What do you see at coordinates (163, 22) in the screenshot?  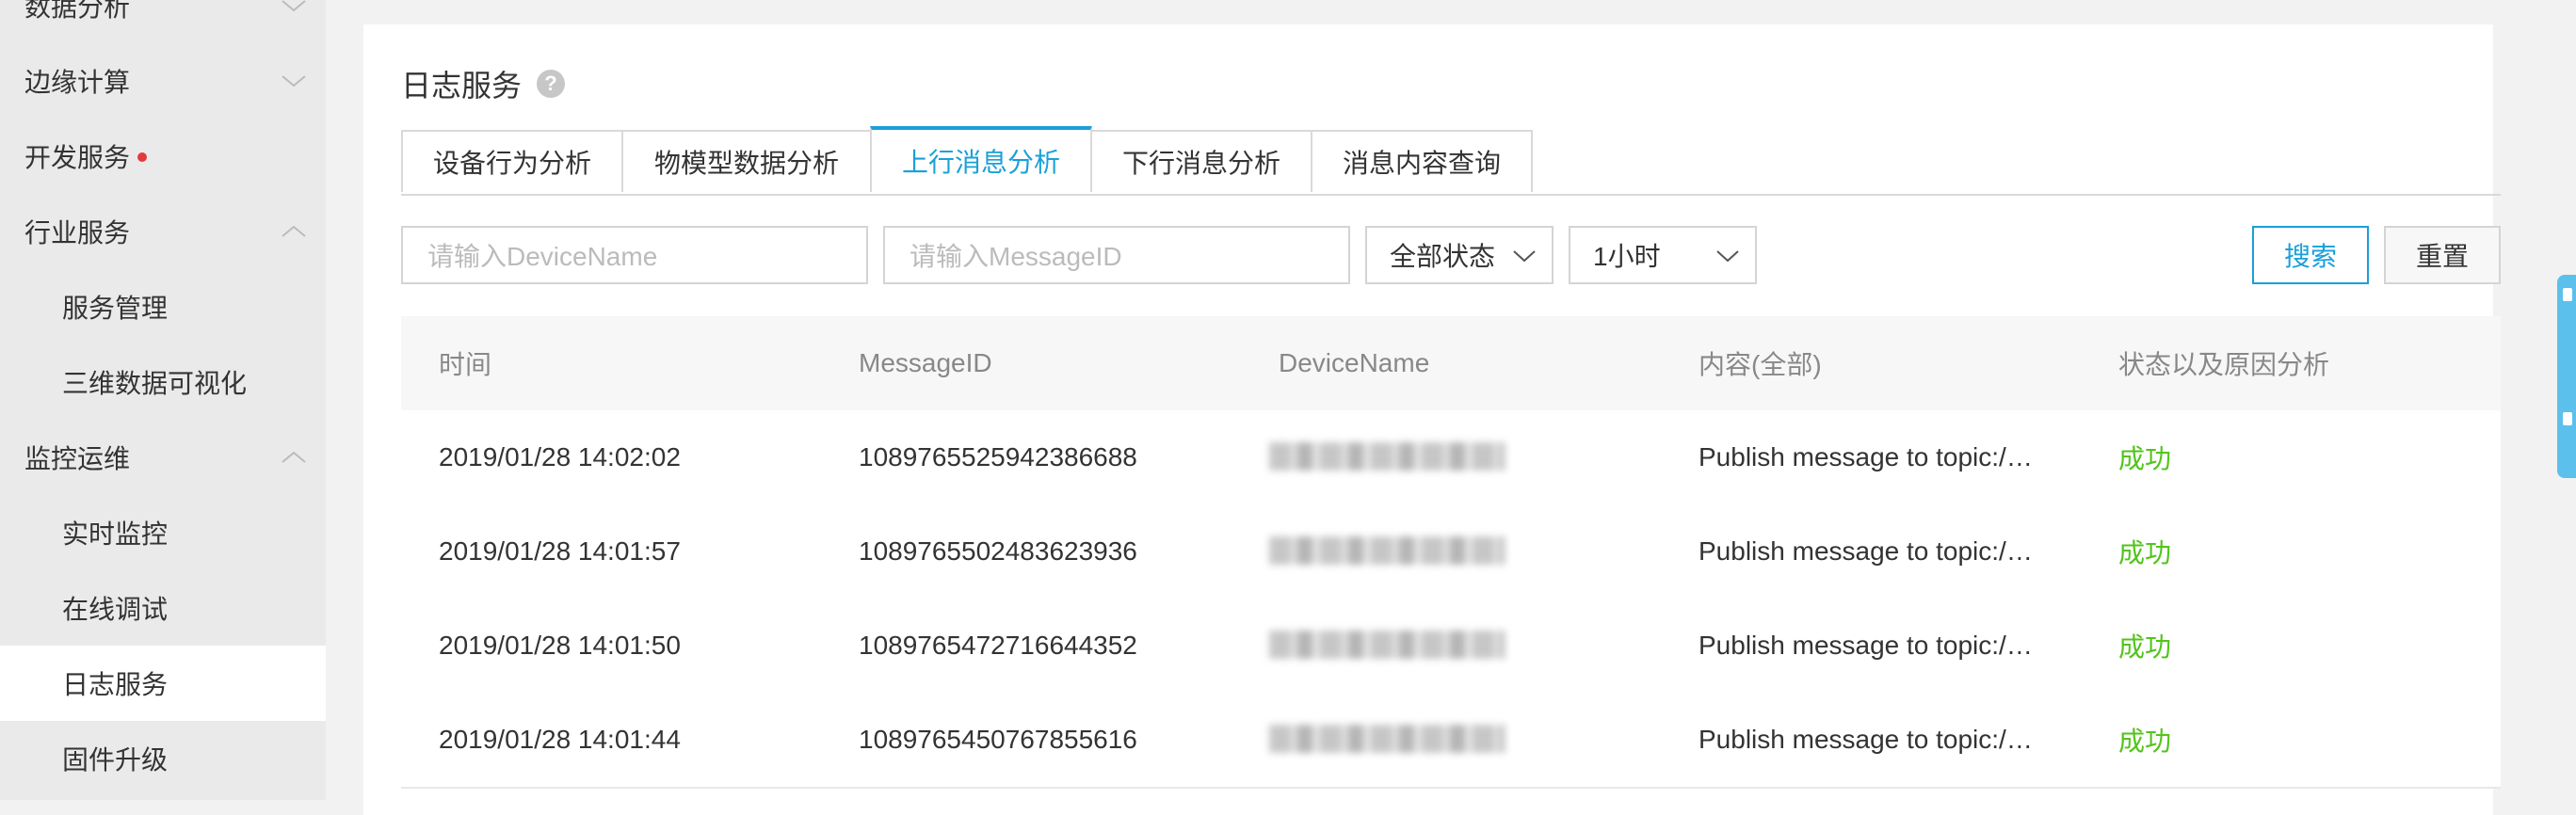 I see `sidebar-item-data-analysis: 数据分析` at bounding box center [163, 22].